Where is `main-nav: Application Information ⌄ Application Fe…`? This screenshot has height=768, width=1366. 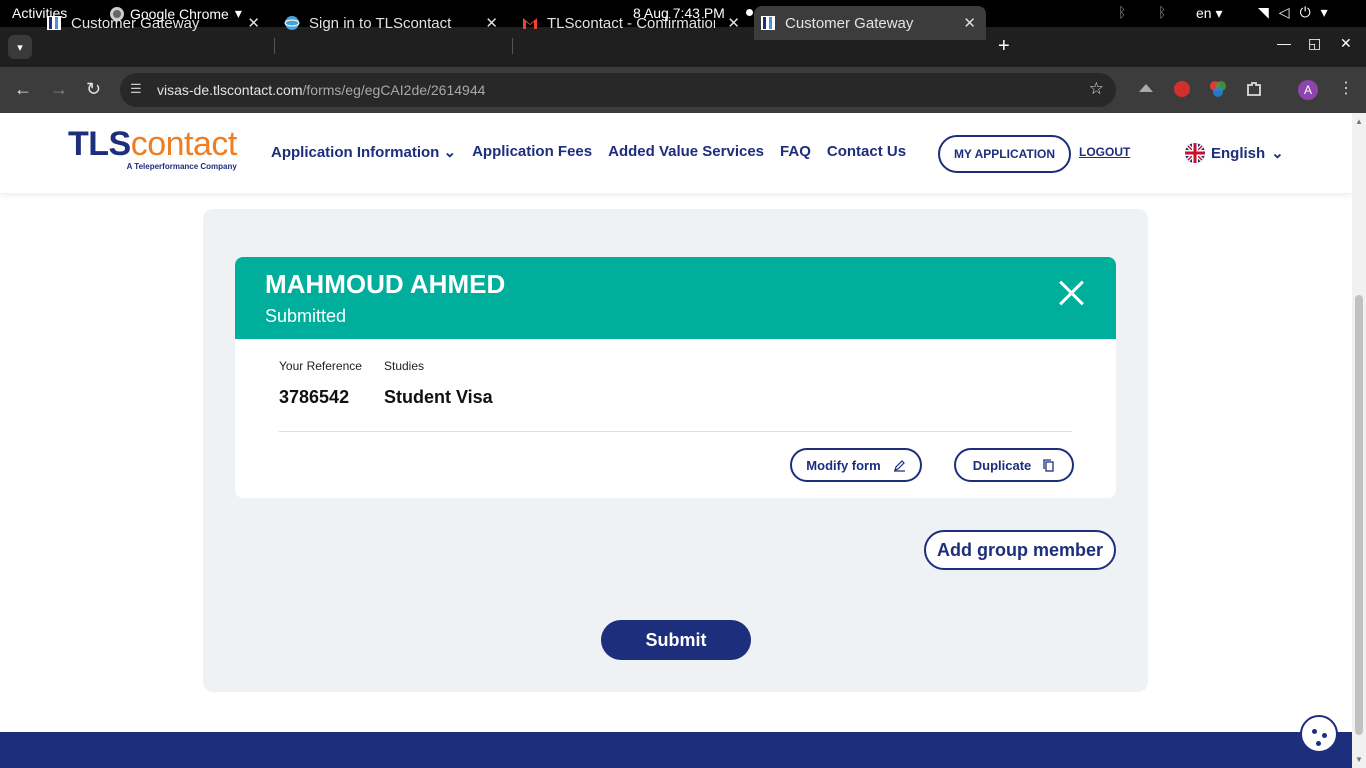 main-nav: Application Information ⌄ Application Fe… is located at coordinates (588, 152).